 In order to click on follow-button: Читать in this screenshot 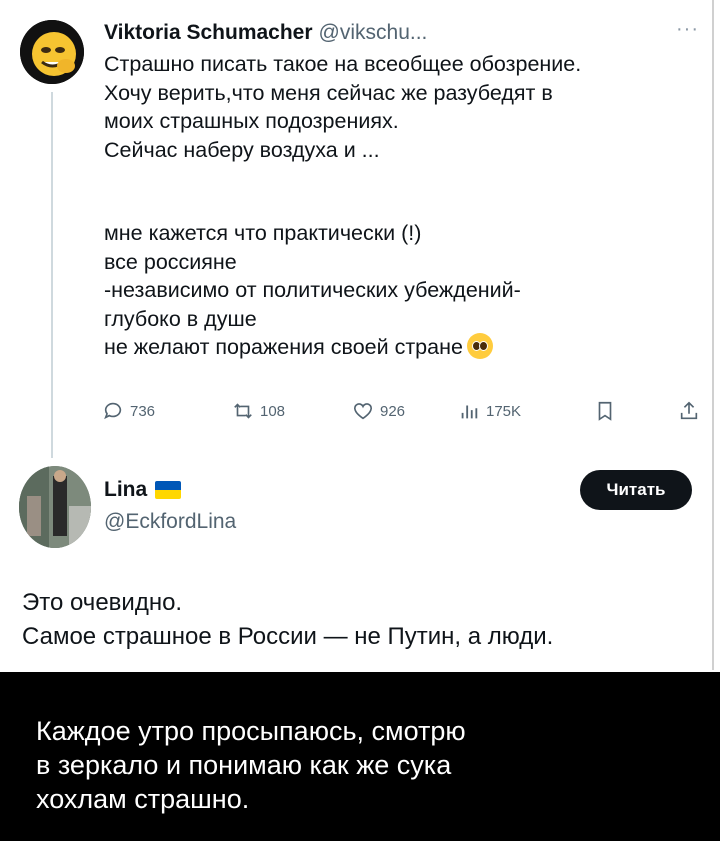, I will do `click(636, 490)`.